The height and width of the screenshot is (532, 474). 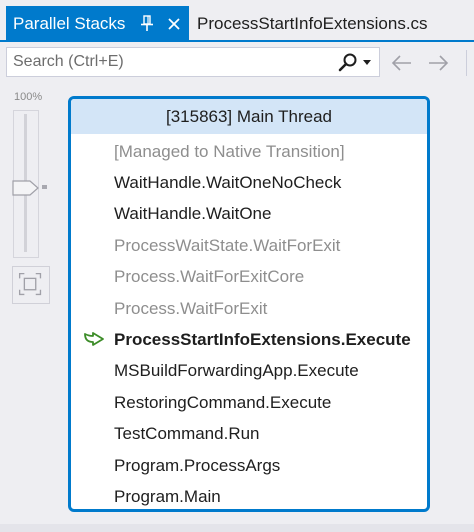 I want to click on thread-header: [315863] Main Thread, so click(x=249, y=116).